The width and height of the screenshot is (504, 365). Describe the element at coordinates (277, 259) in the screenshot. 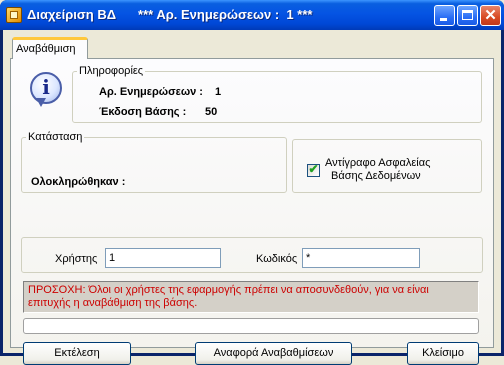

I see `password-label: Κωδικός` at that location.